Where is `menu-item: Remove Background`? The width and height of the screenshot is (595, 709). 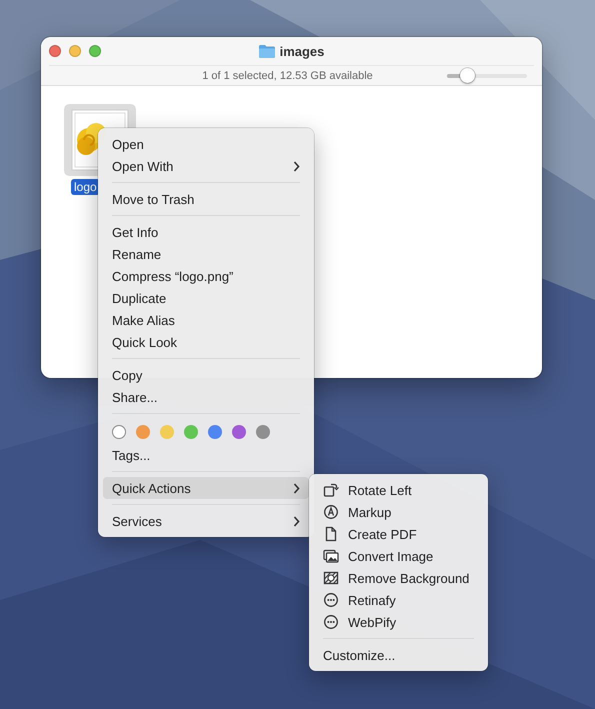 menu-item: Remove Background is located at coordinates (398, 578).